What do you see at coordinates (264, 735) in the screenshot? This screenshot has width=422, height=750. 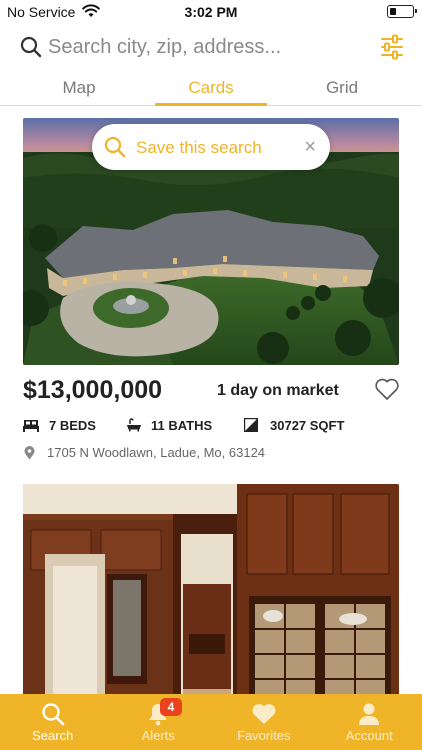 I see `nav-favorites-label: Favorites` at bounding box center [264, 735].